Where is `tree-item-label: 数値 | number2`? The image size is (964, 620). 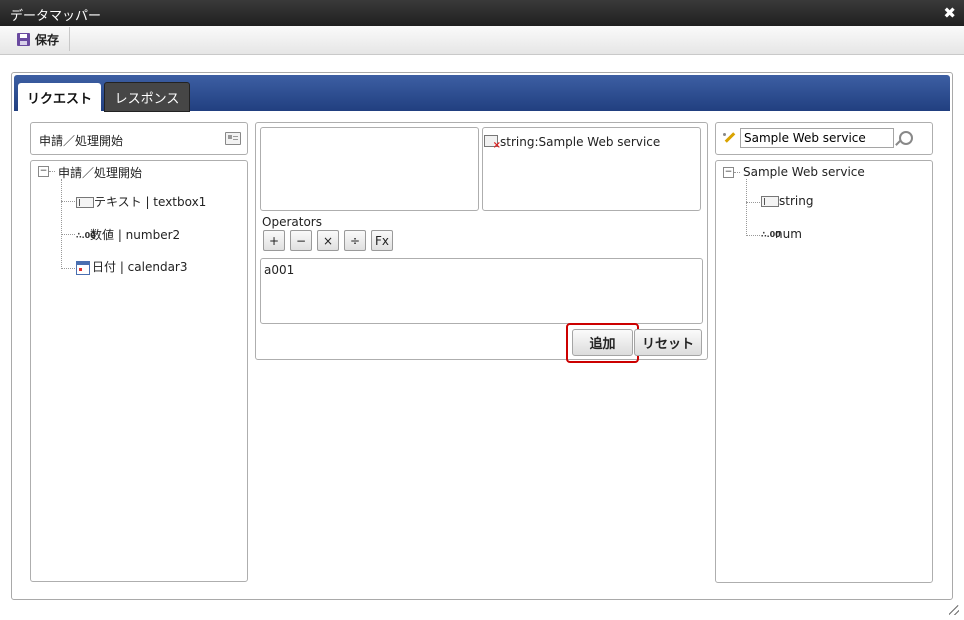 tree-item-label: 数値 | number2 is located at coordinates (135, 235).